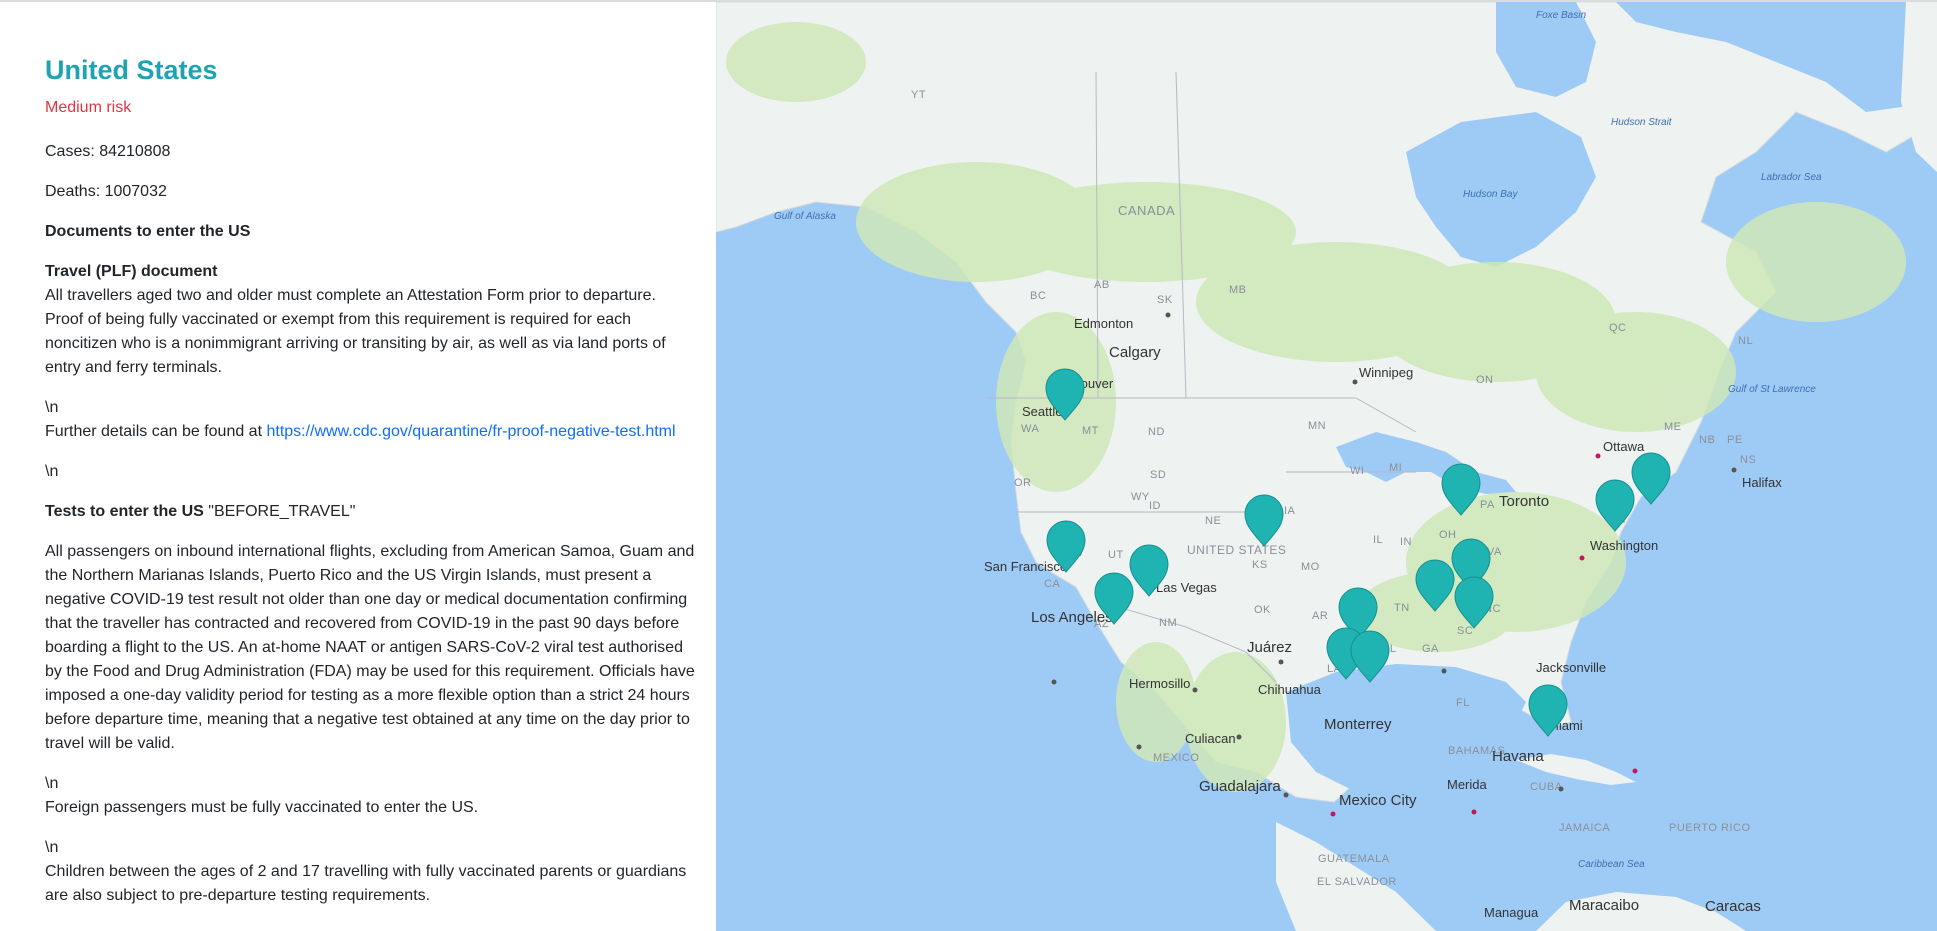  I want to click on label-fl: FL, so click(1463, 703).